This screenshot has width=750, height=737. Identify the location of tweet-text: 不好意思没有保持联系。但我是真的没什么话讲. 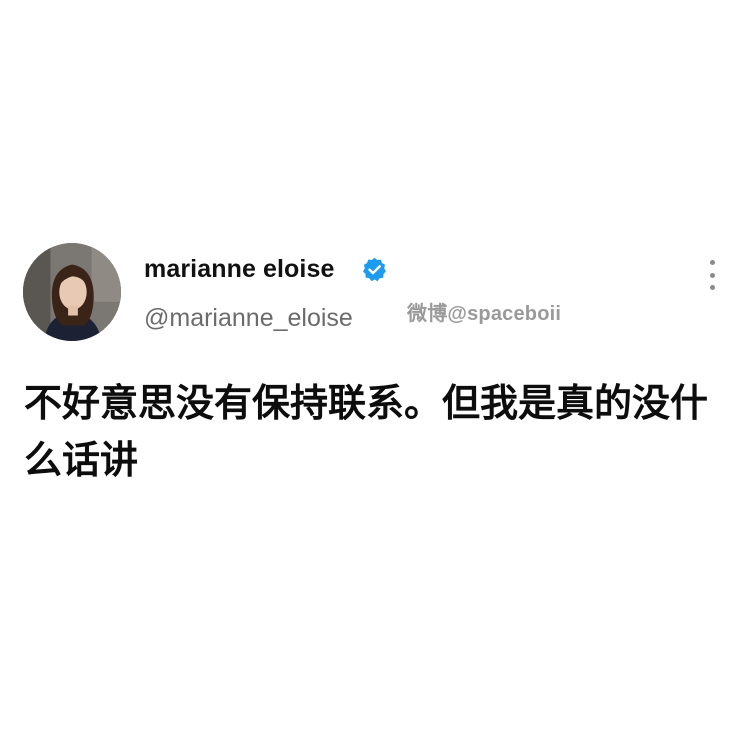
(366, 431).